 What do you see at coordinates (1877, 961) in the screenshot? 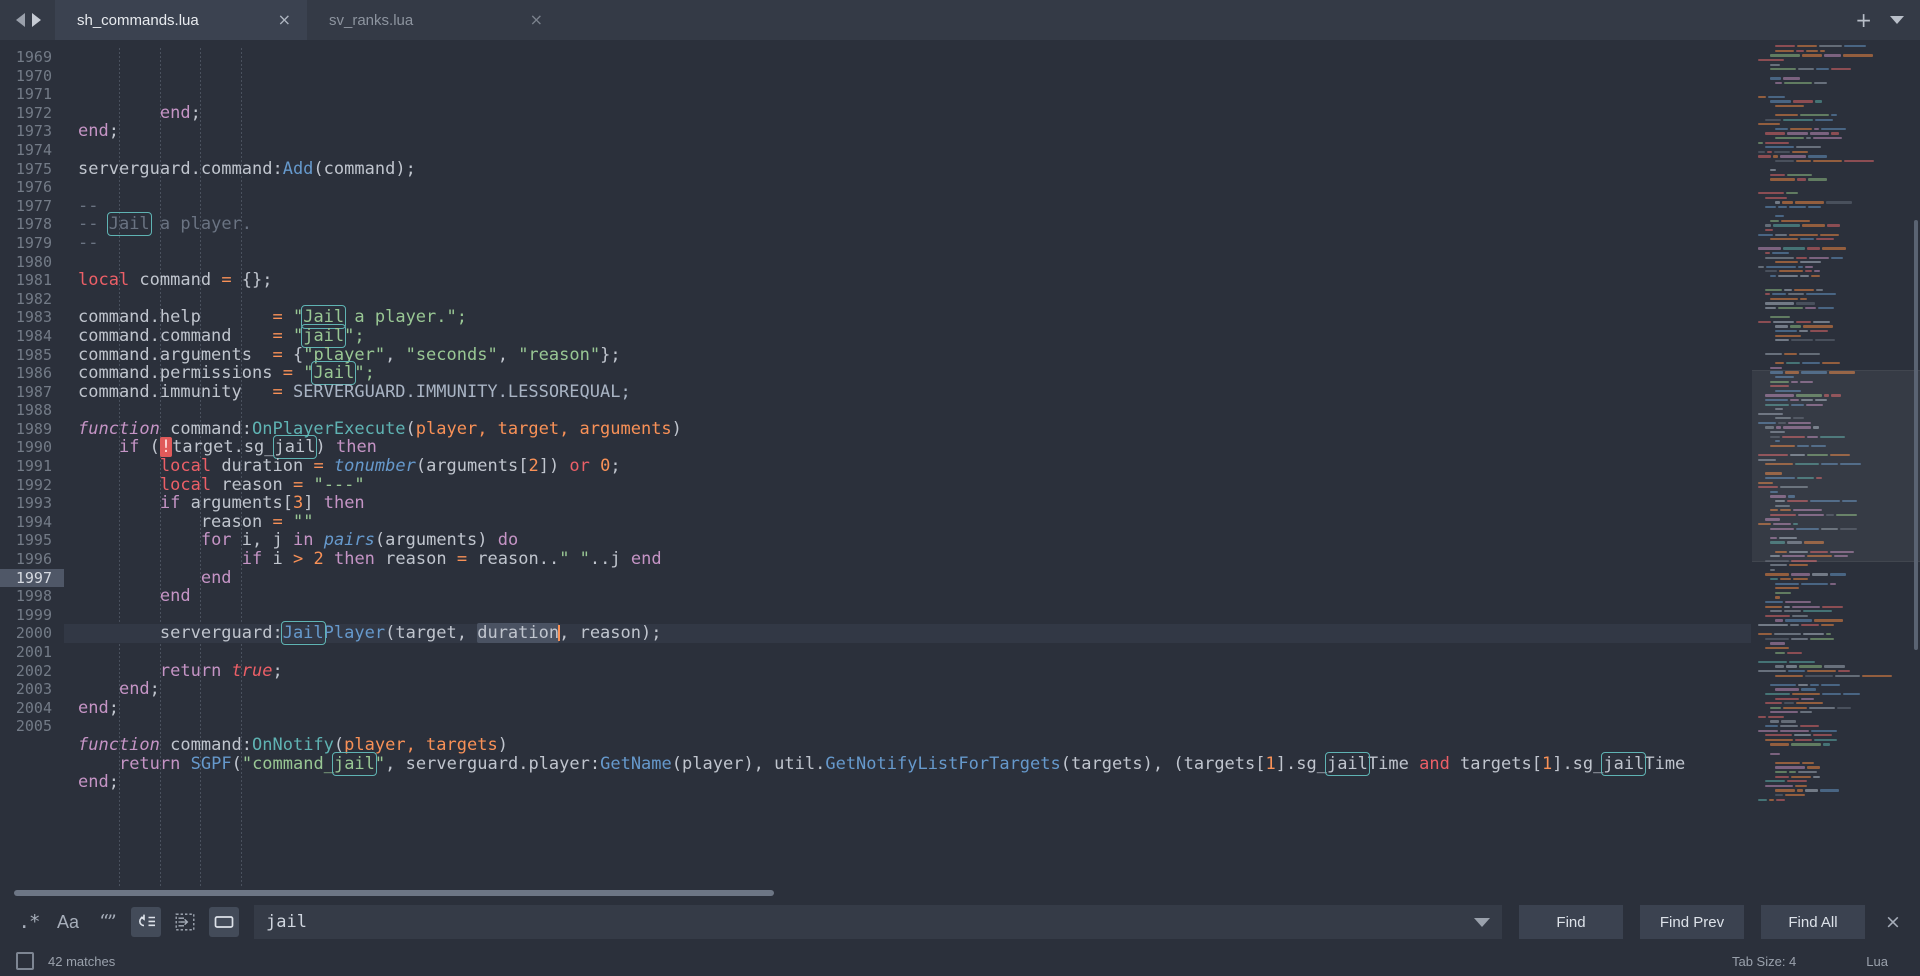
I see `language-label: Lua` at bounding box center [1877, 961].